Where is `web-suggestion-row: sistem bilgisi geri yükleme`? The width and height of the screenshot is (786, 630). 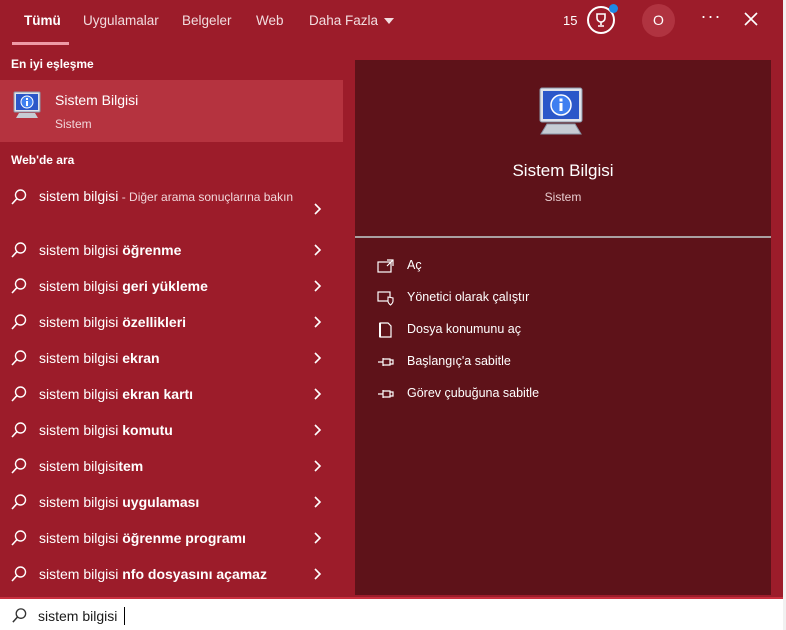 web-suggestion-row: sistem bilgisi geri yükleme is located at coordinates (171, 286).